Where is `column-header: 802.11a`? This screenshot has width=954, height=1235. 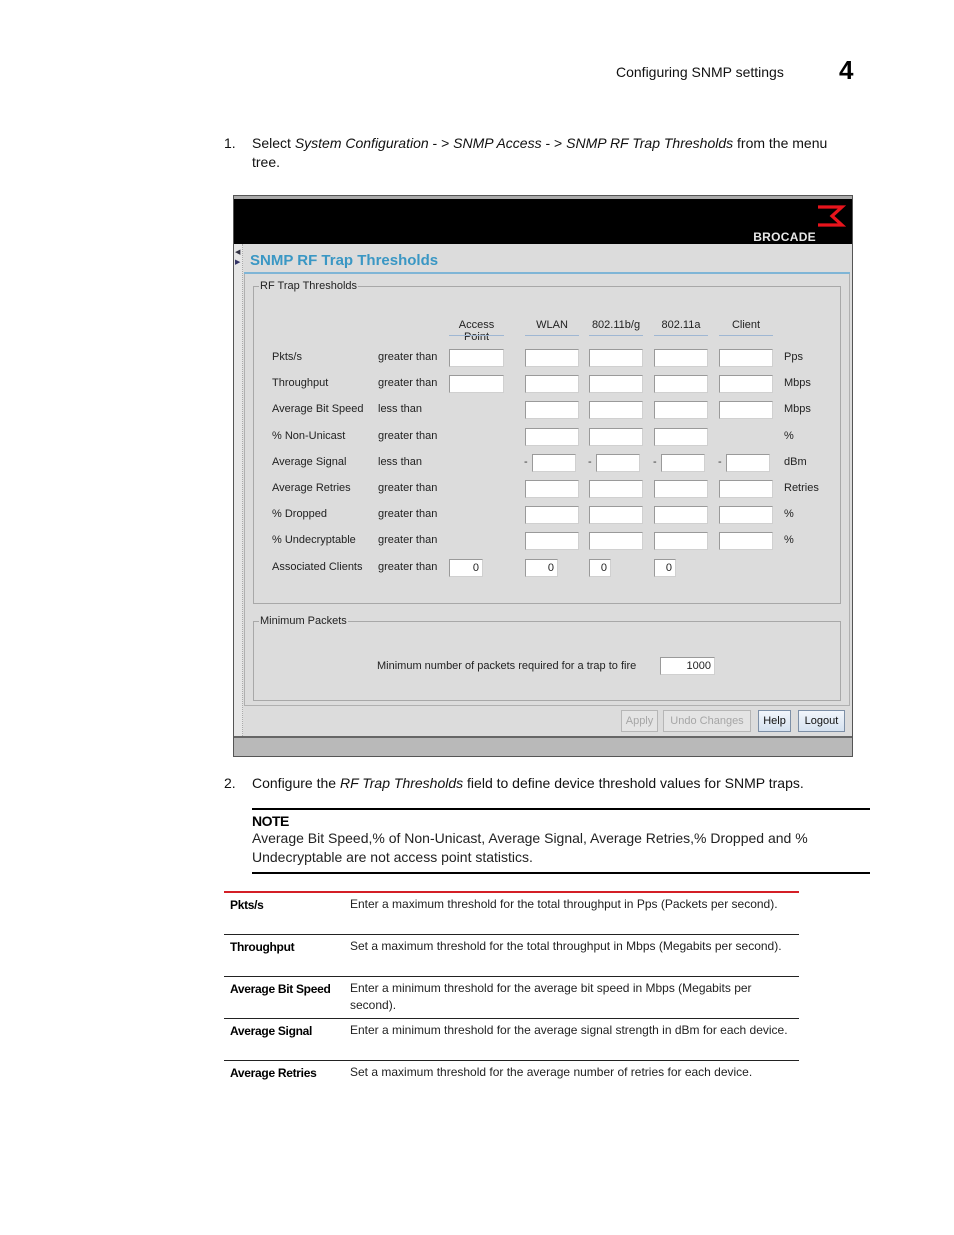
column-header: 802.11a is located at coordinates (681, 325).